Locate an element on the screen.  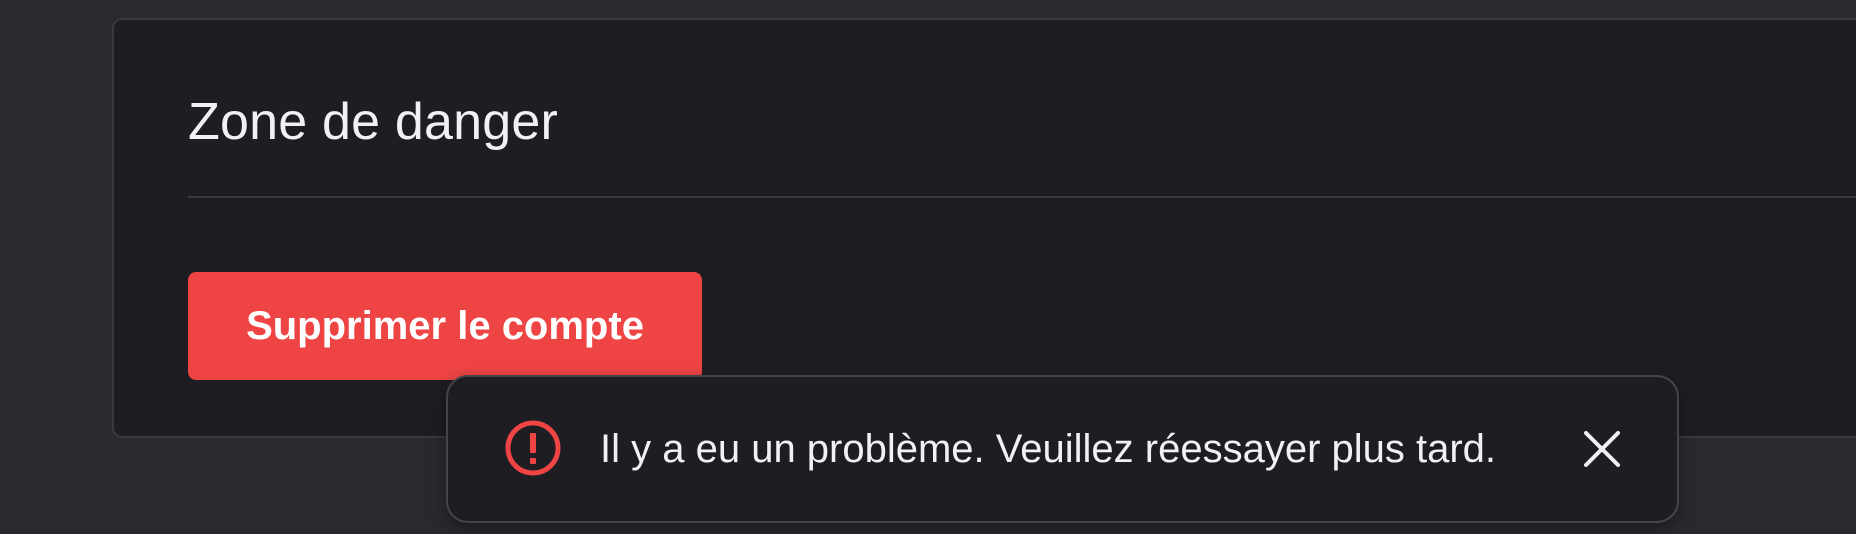
divider is located at coordinates (1022, 197).